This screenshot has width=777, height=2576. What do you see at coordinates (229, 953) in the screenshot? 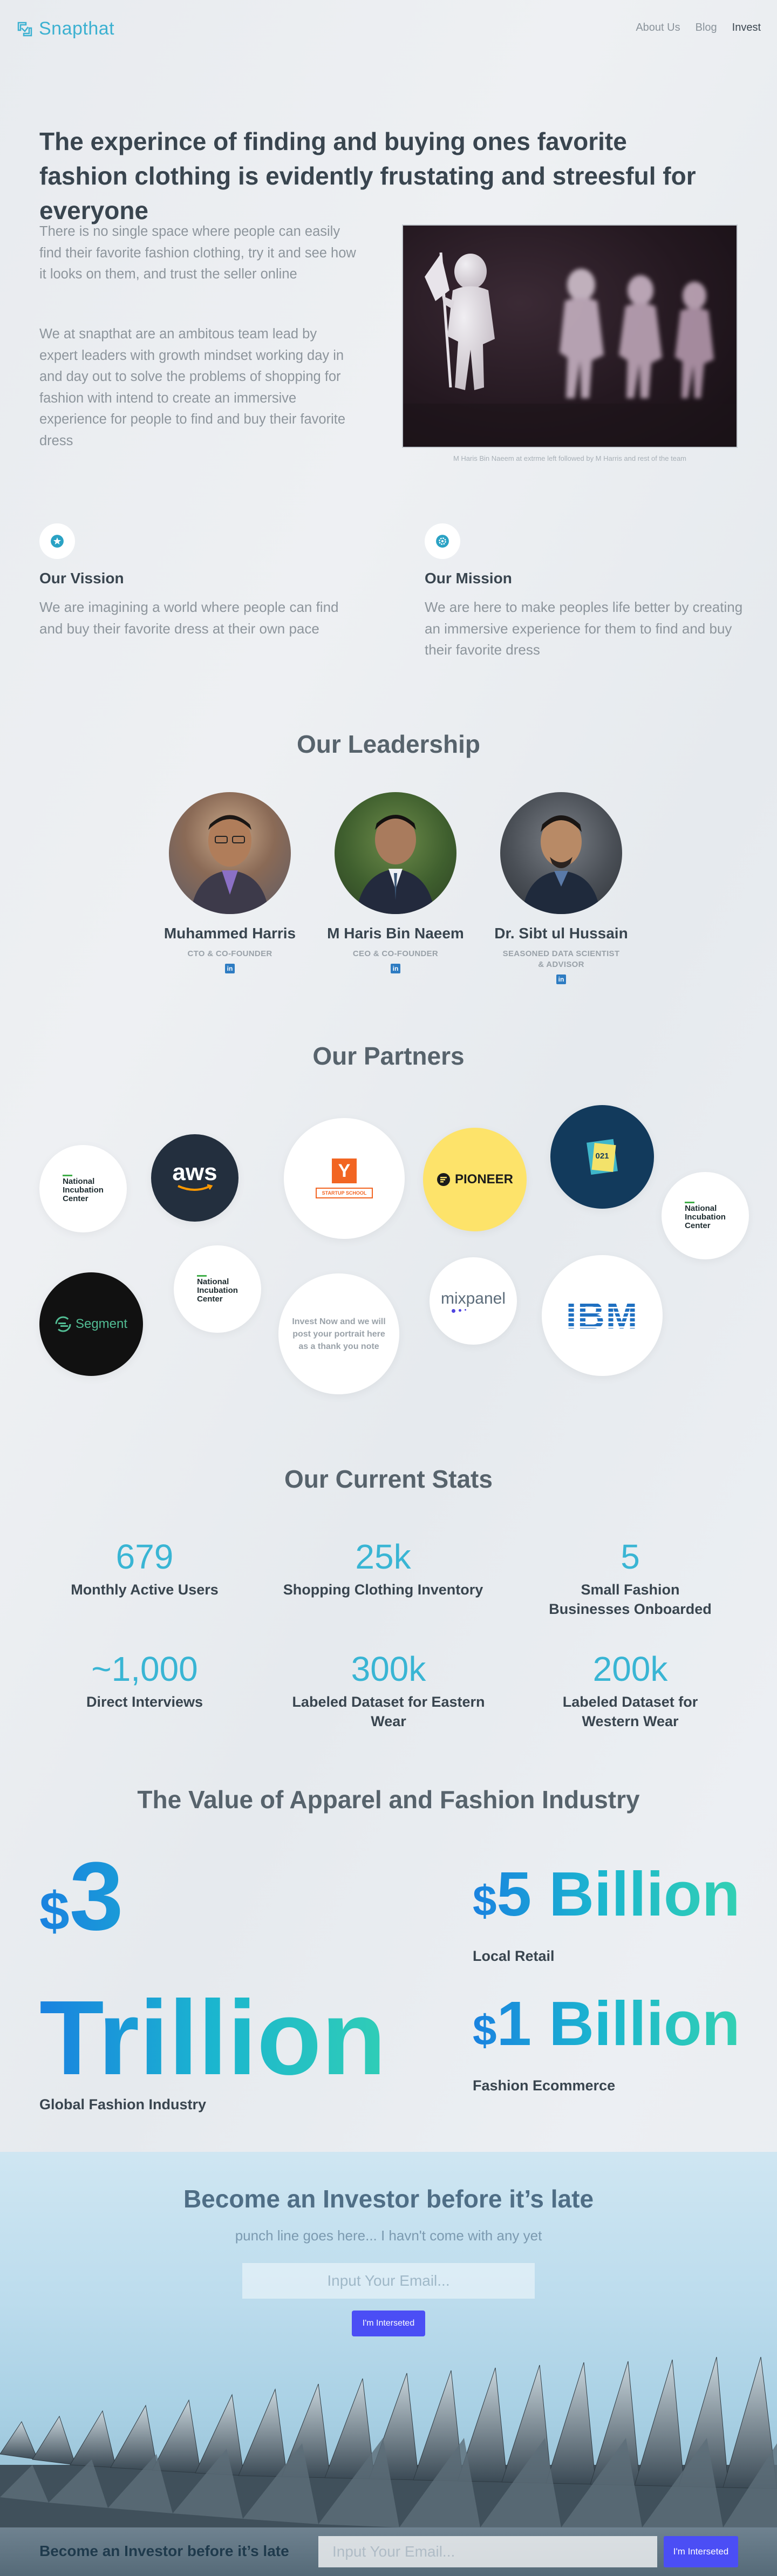
I see `leader-role: CTO & CO-FOUNDER` at bounding box center [229, 953].